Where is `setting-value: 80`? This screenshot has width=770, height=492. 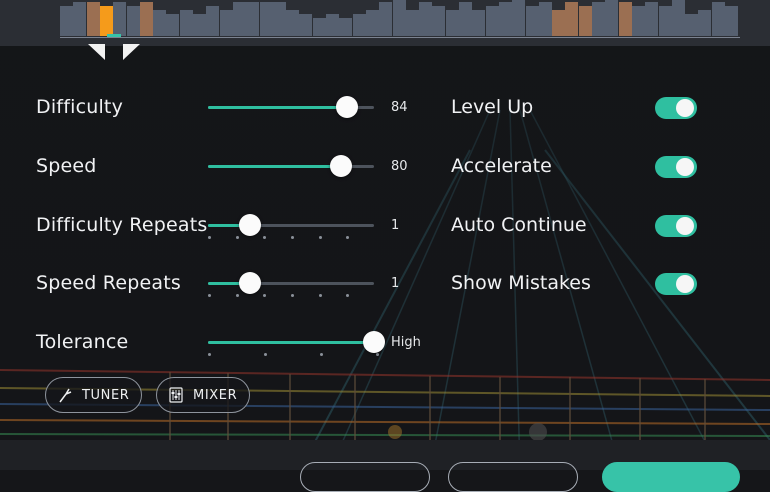
setting-value: 80 is located at coordinates (399, 166).